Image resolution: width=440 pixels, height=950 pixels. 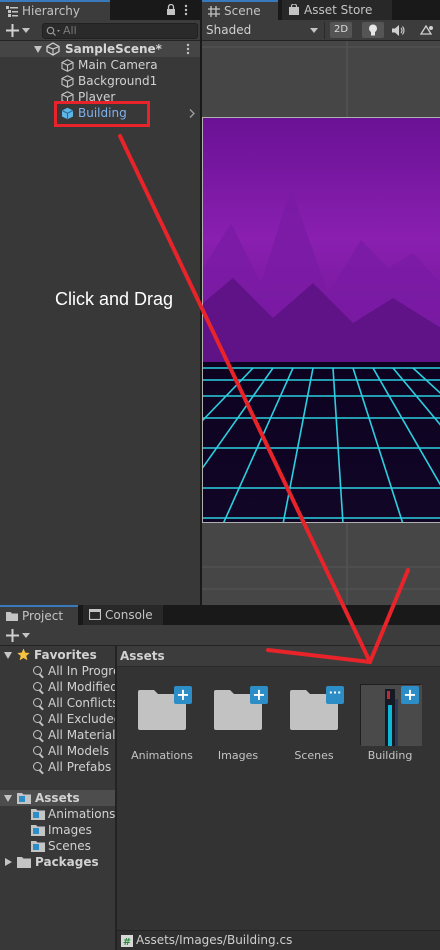 I want to click on hierarchy-tabbar: Hierarchy, so click(x=100, y=10).